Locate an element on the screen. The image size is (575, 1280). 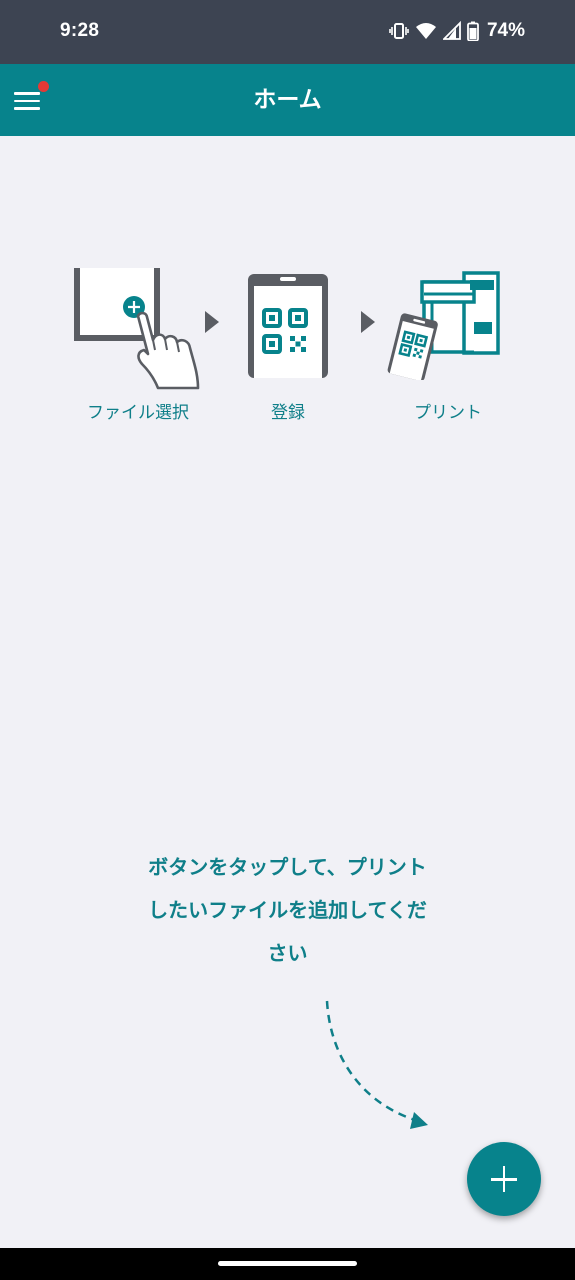
phone-qr-illustration is located at coordinates (288, 326).